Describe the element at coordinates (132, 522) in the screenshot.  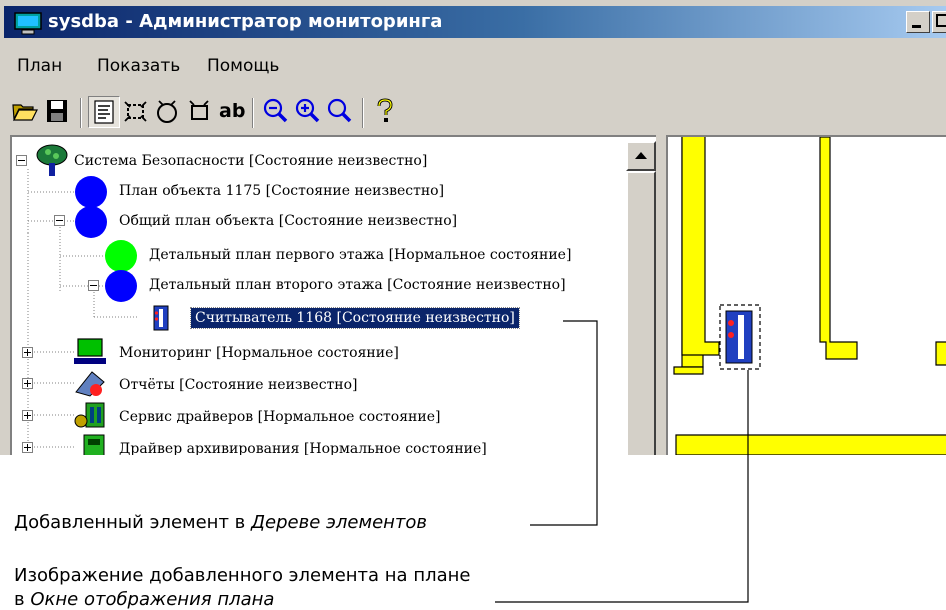
I see `tree-callout-prefix: Добавленный элемент в` at that location.